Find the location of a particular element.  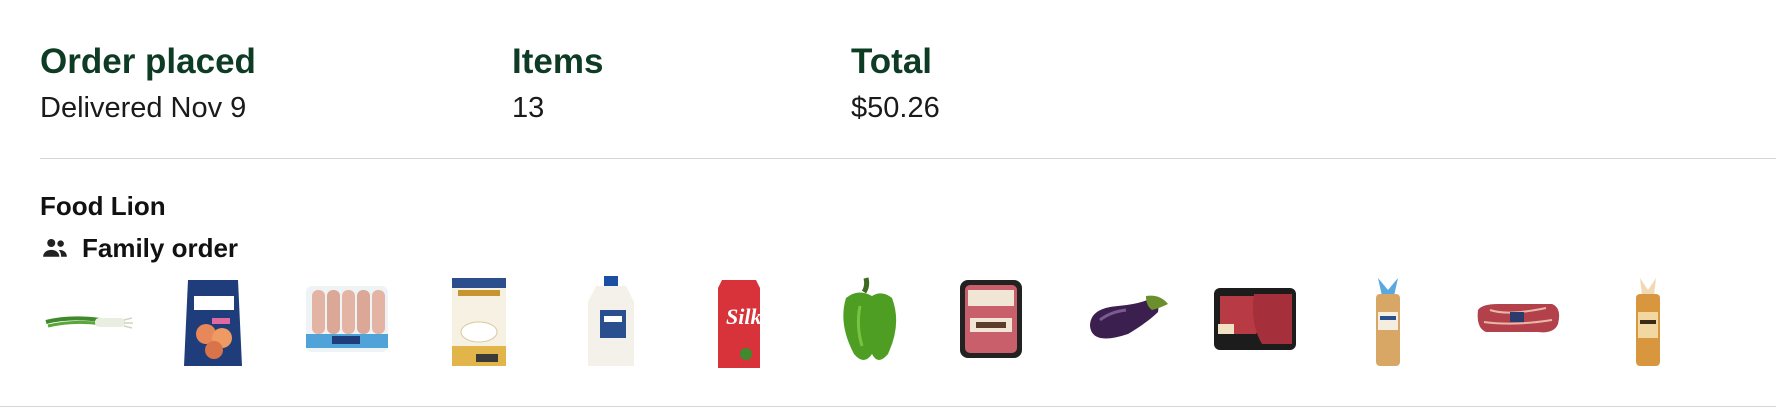

items-column: Items 13 is located at coordinates (557, 85).